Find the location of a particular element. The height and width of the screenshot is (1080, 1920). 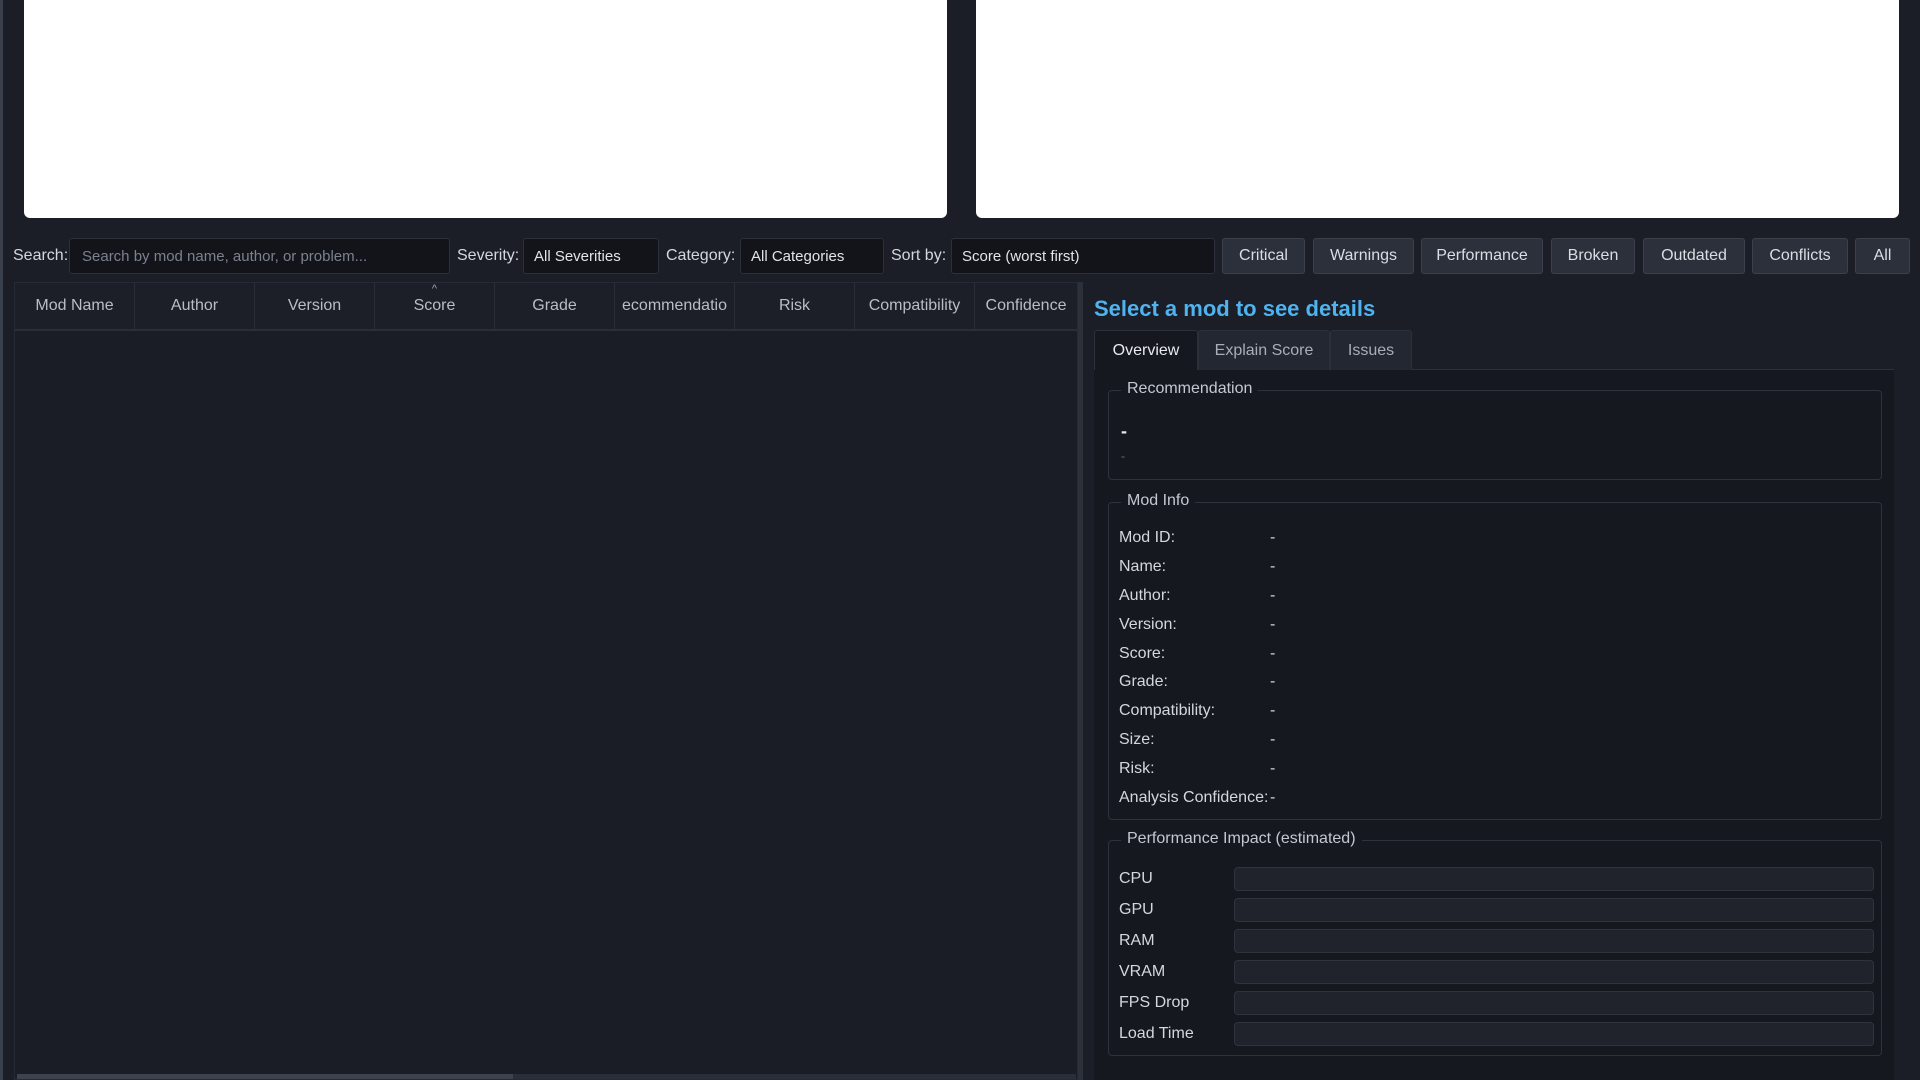

column-header-risk: Risk is located at coordinates (795, 306).